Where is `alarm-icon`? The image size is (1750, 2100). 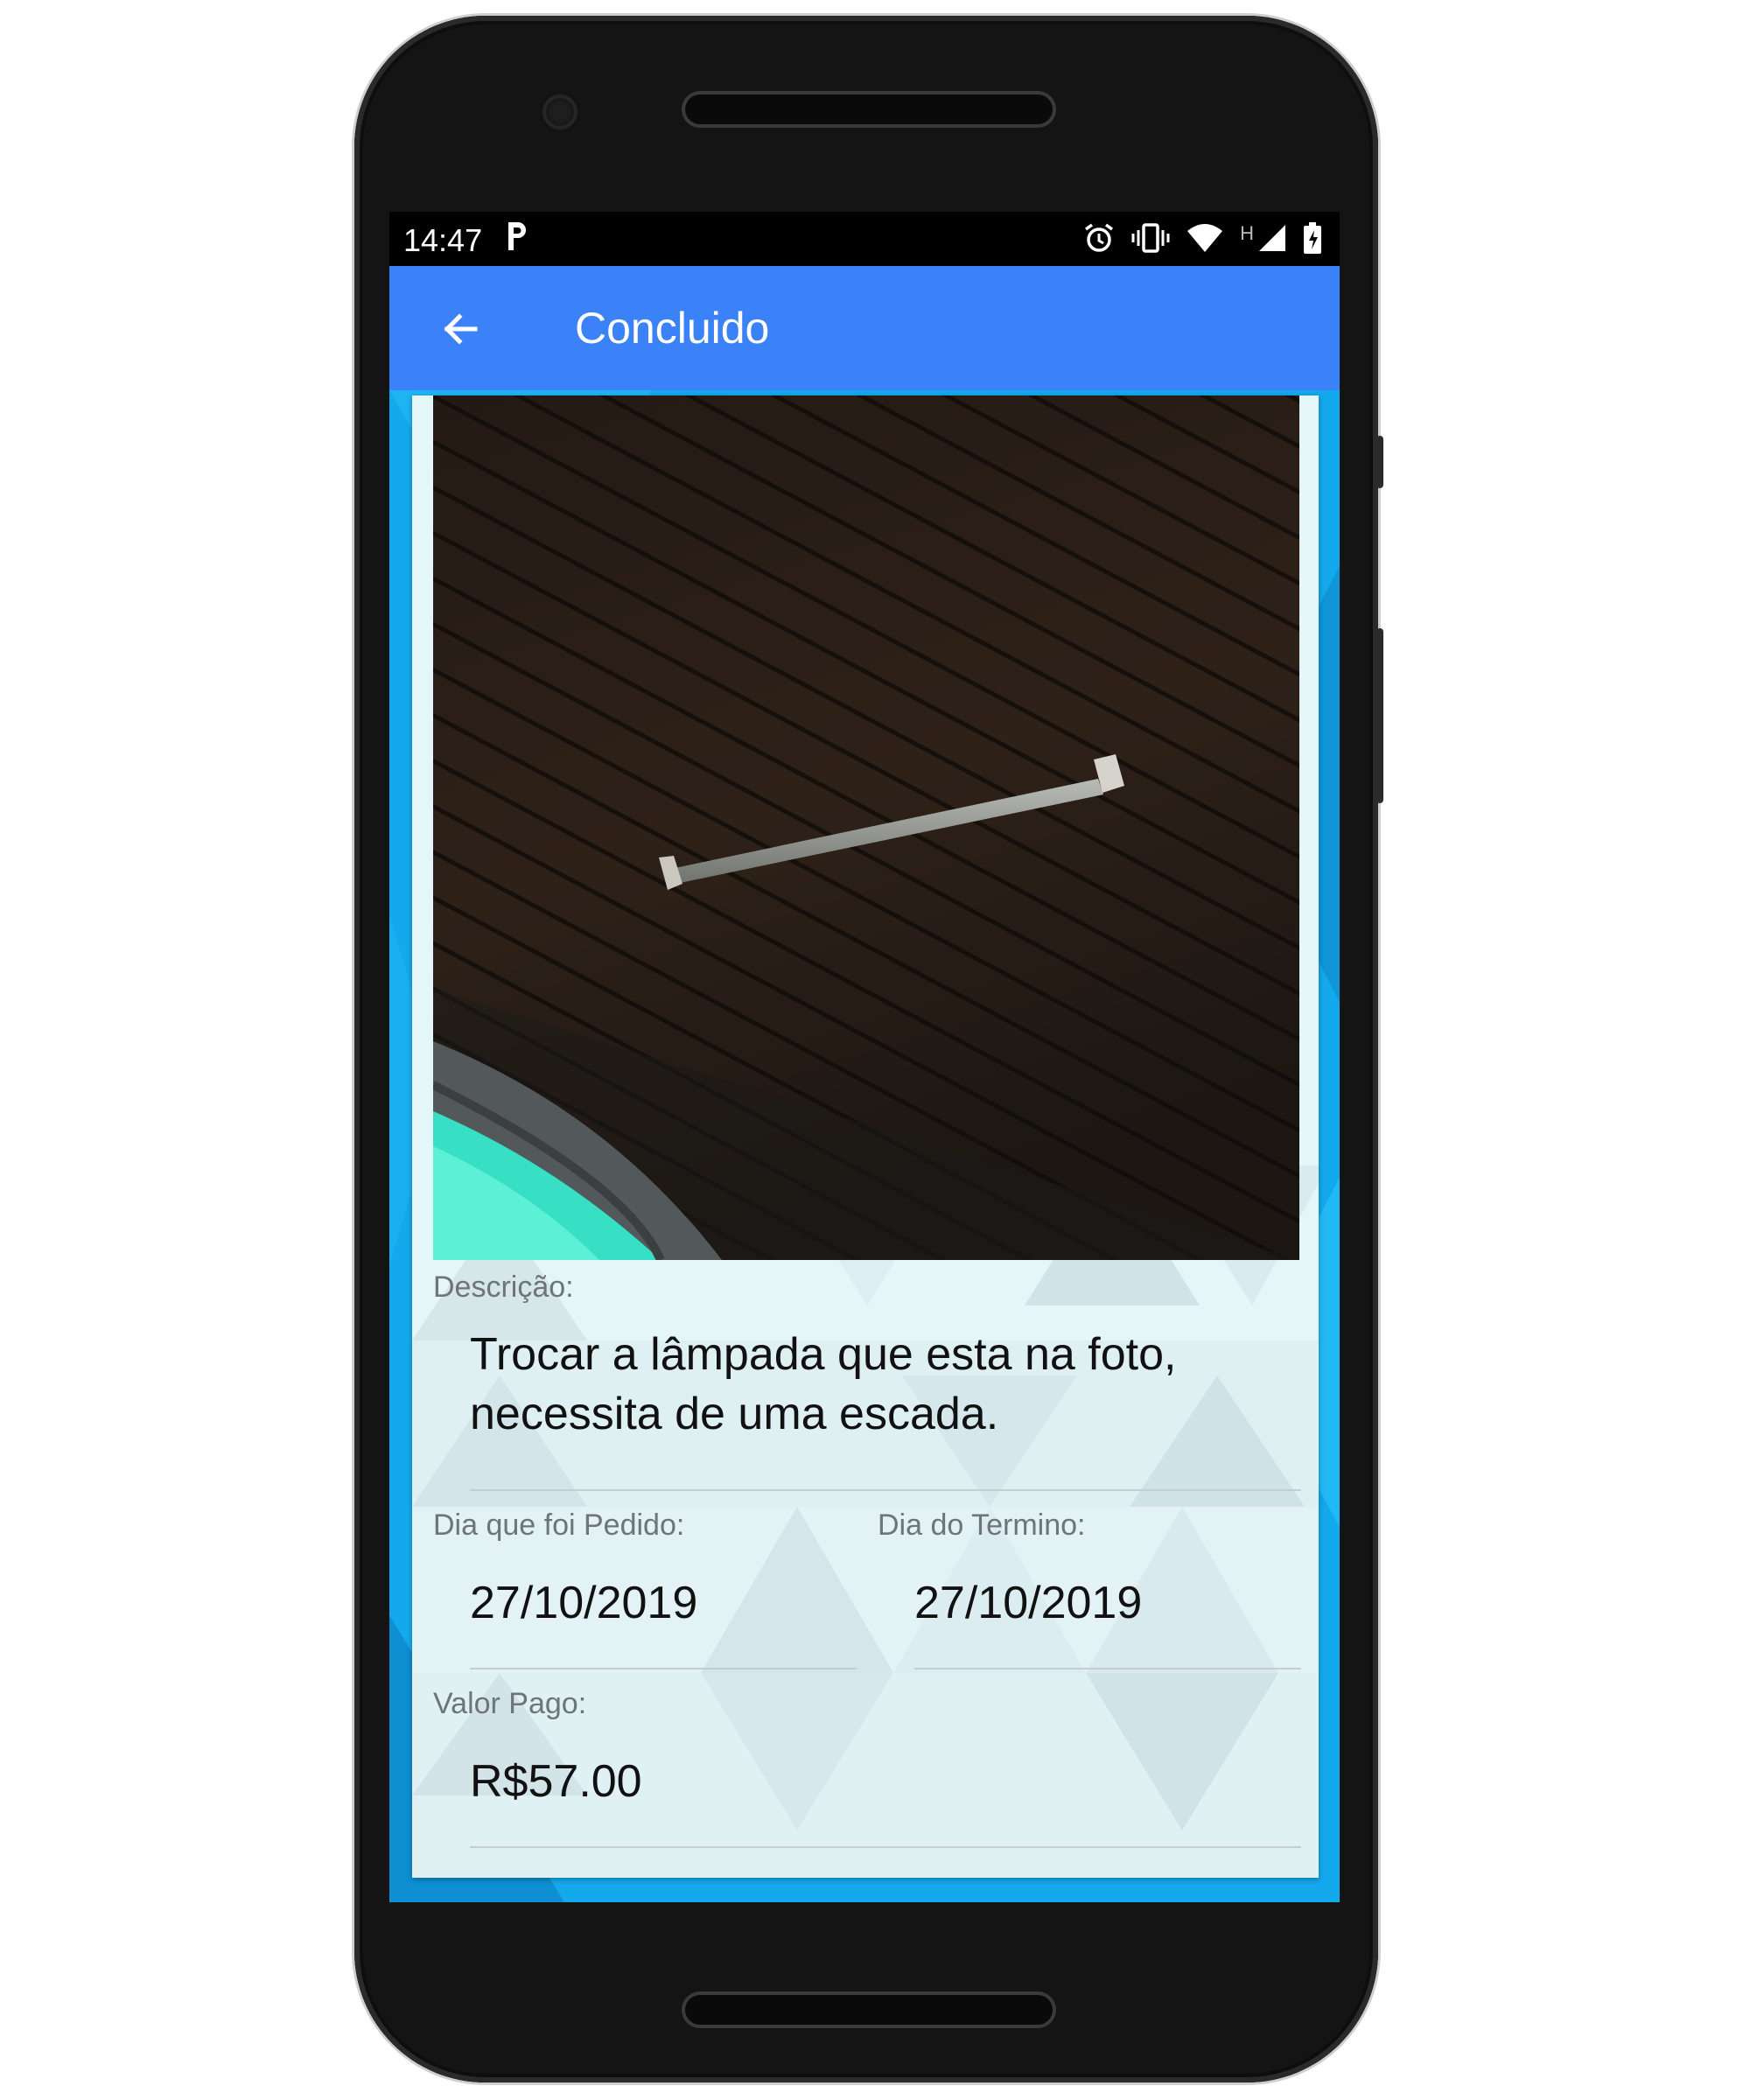
alarm-icon is located at coordinates (1099, 240).